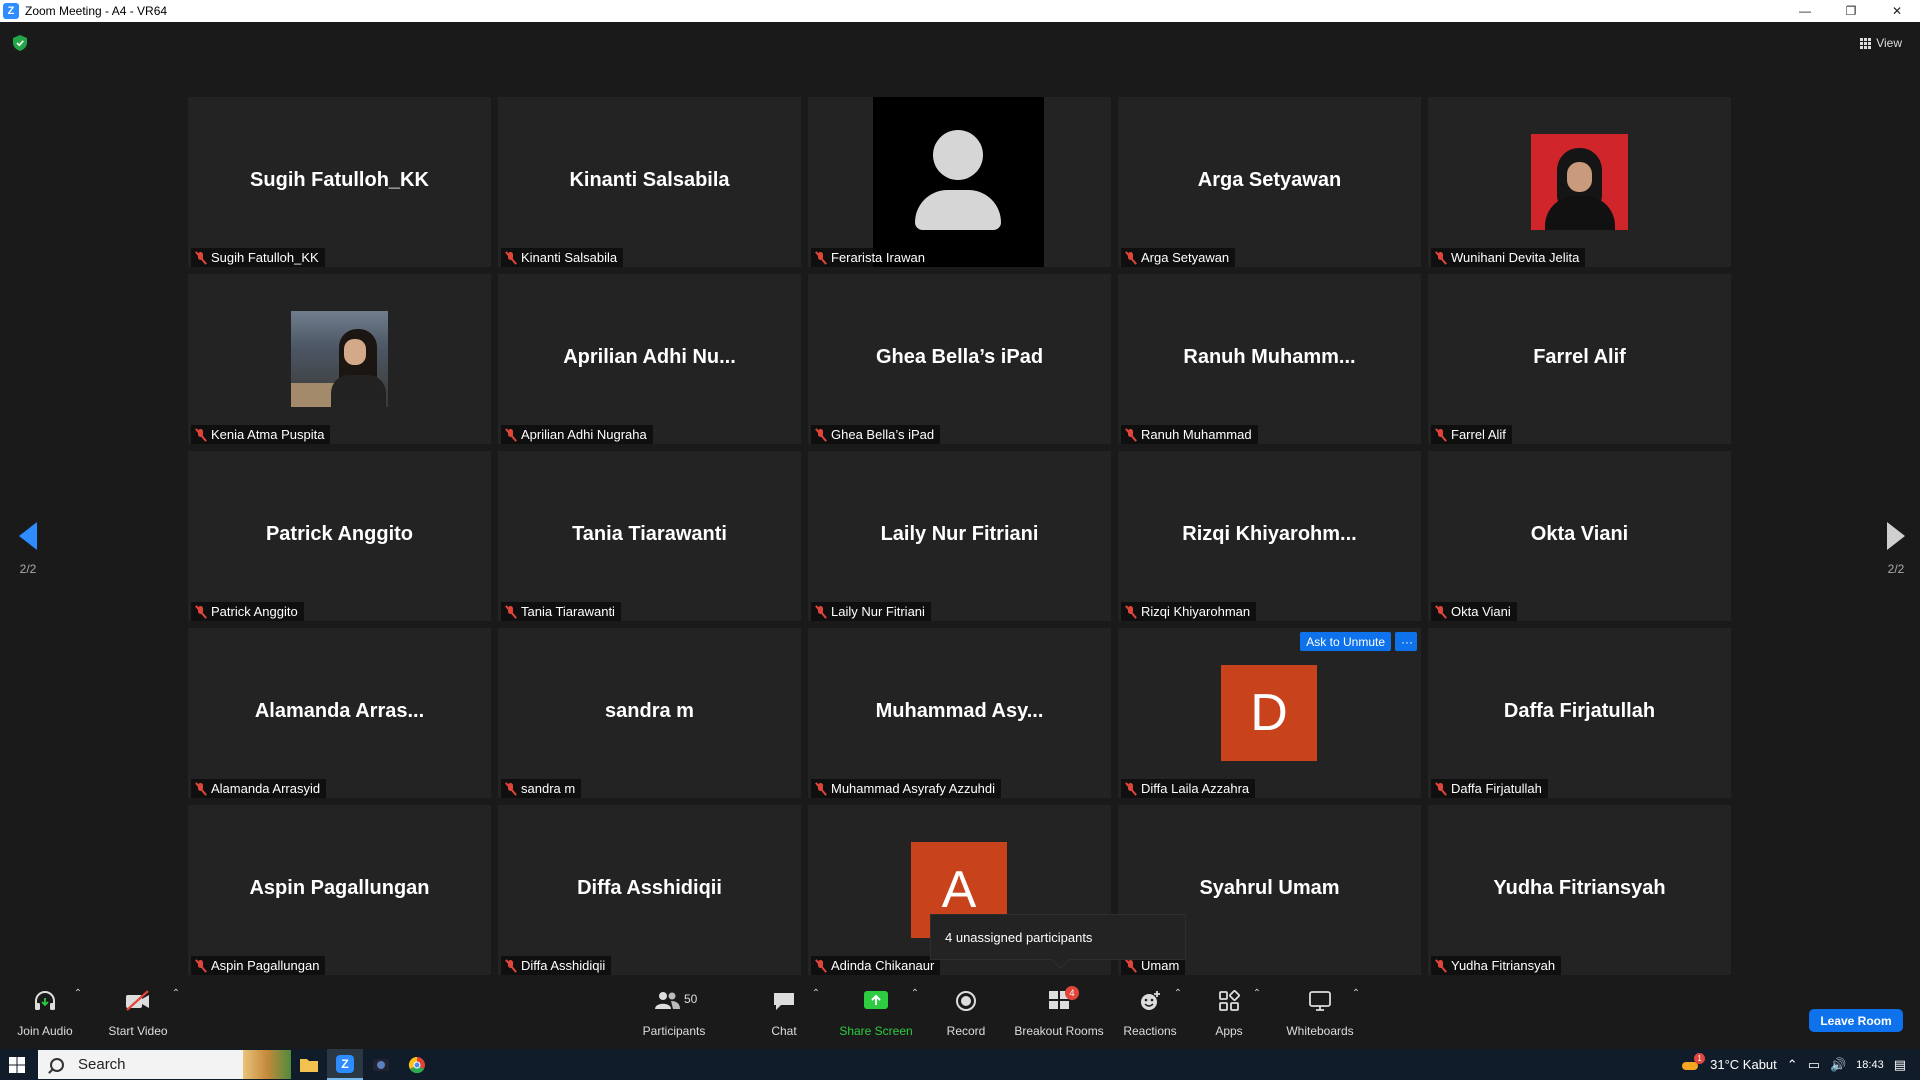  I want to click on participant-tile: Aspin Pagallungan Aspin Pagallungan, so click(339, 890).